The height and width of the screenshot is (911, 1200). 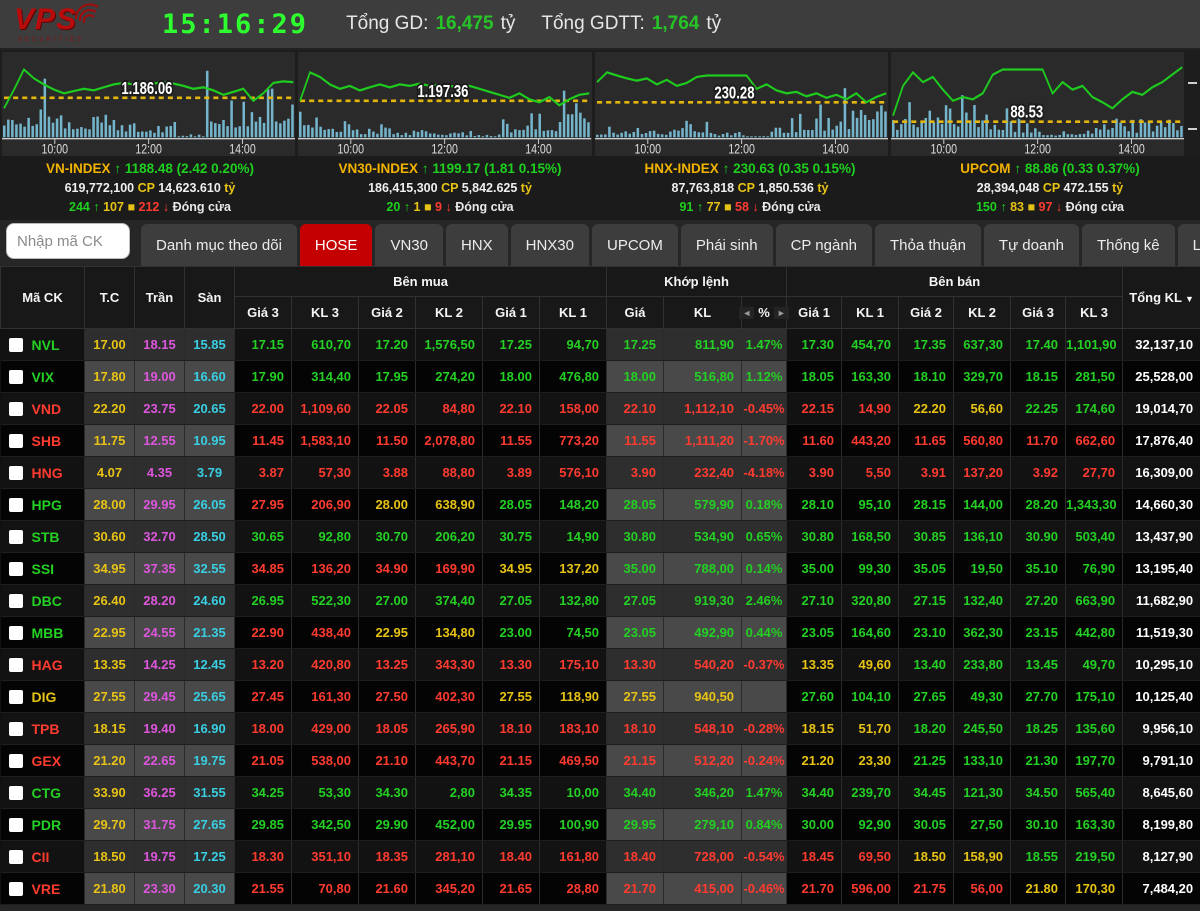 I want to click on ticker-symbol: STB, so click(x=46, y=537).